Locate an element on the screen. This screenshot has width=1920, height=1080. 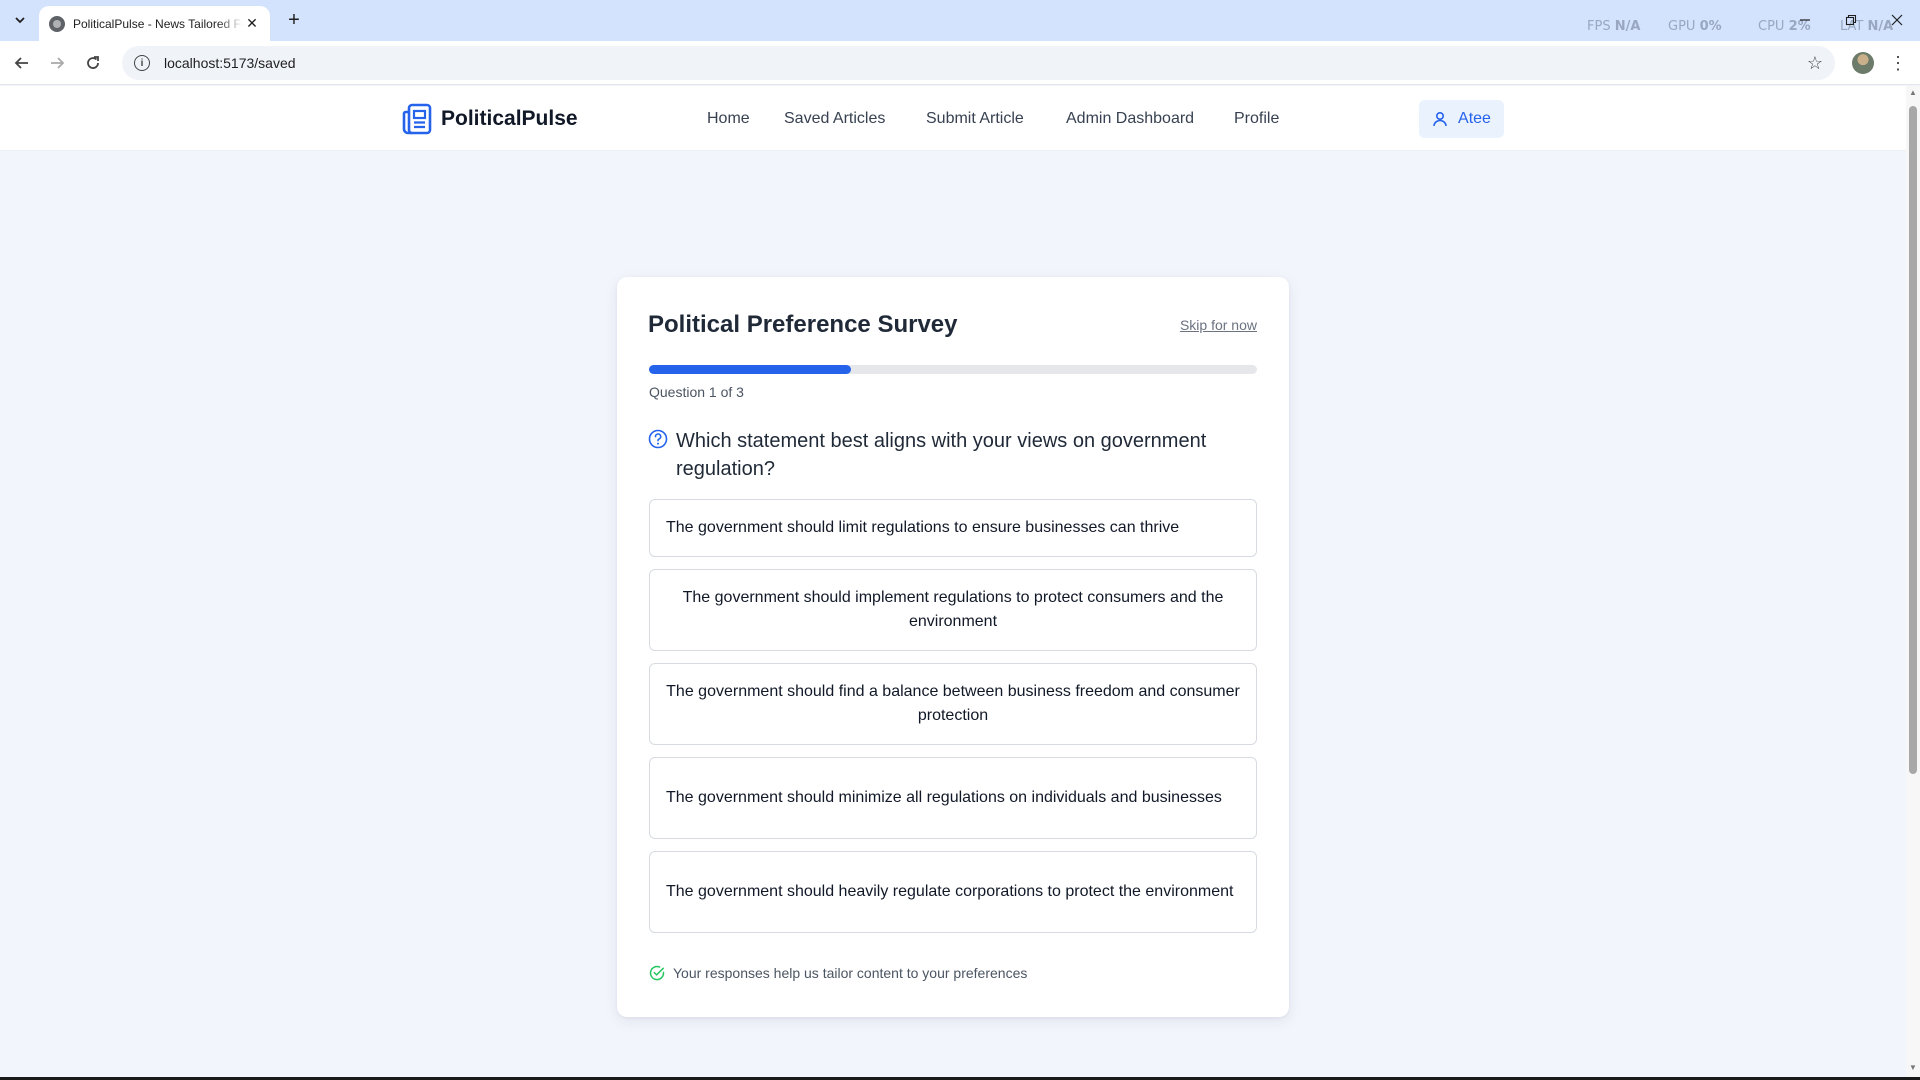
fps-readout: FPS N/A is located at coordinates (1614, 26).